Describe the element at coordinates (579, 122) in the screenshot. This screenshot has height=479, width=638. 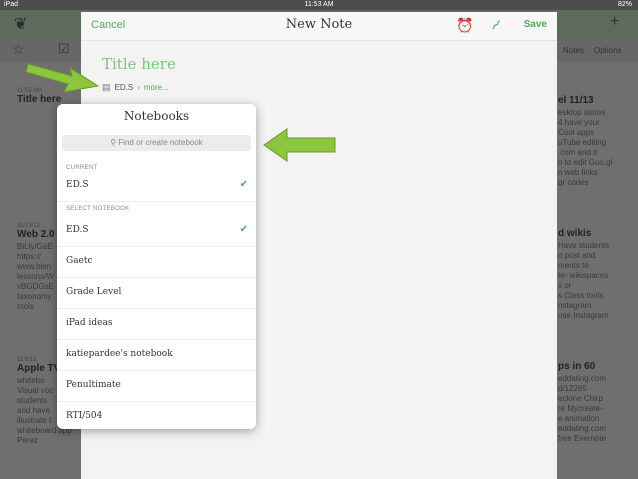
I see `background-note-line: 4 have your` at that location.